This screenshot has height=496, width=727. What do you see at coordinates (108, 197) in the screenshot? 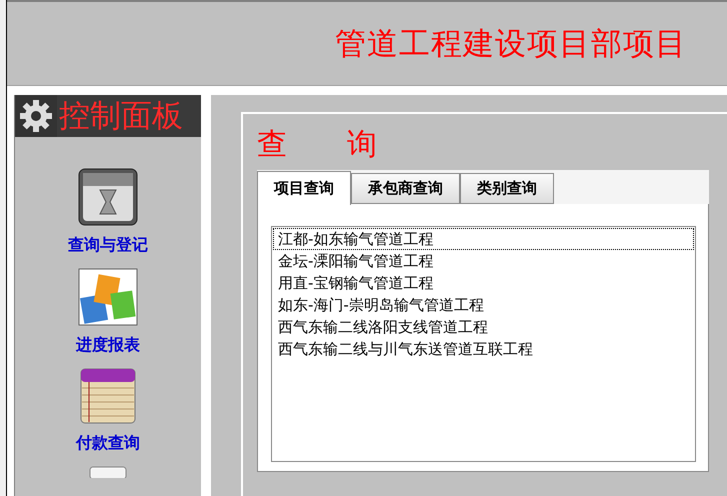
I see `hourglass-icon` at bounding box center [108, 197].